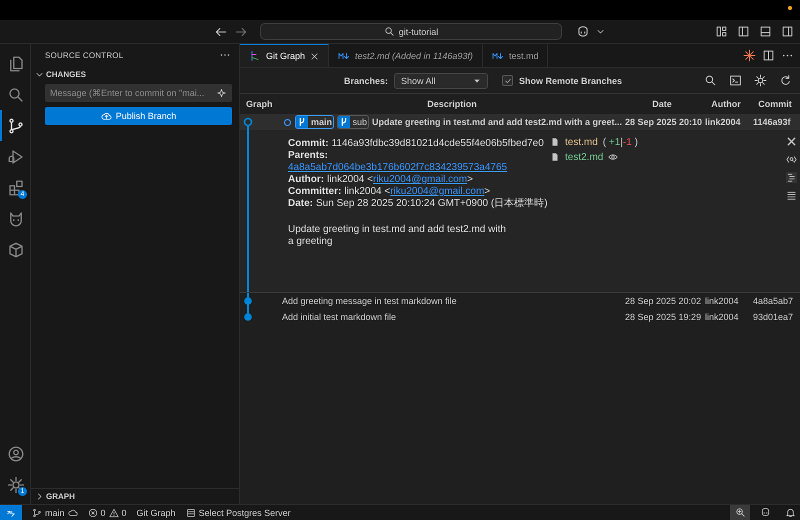 The height and width of the screenshot is (520, 800). What do you see at coordinates (441, 80) in the screenshot?
I see `branches-dropdown: Show All` at bounding box center [441, 80].